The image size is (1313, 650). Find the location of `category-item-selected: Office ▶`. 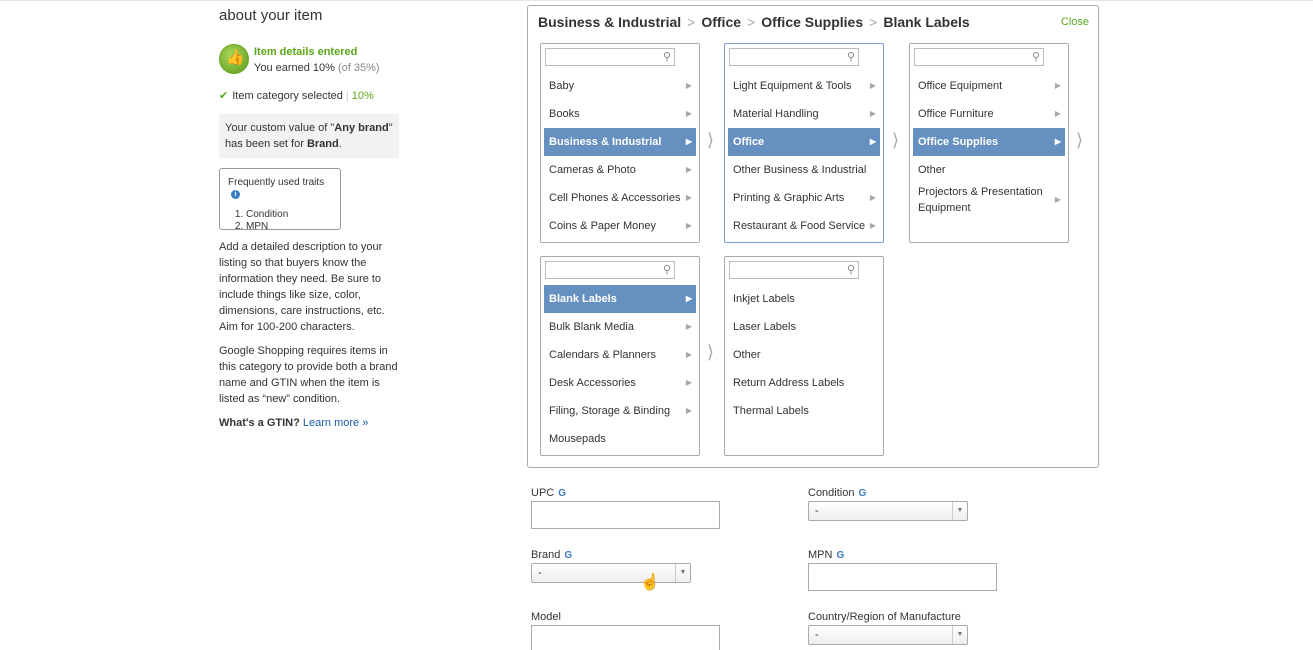

category-item-selected: Office ▶ is located at coordinates (804, 142).